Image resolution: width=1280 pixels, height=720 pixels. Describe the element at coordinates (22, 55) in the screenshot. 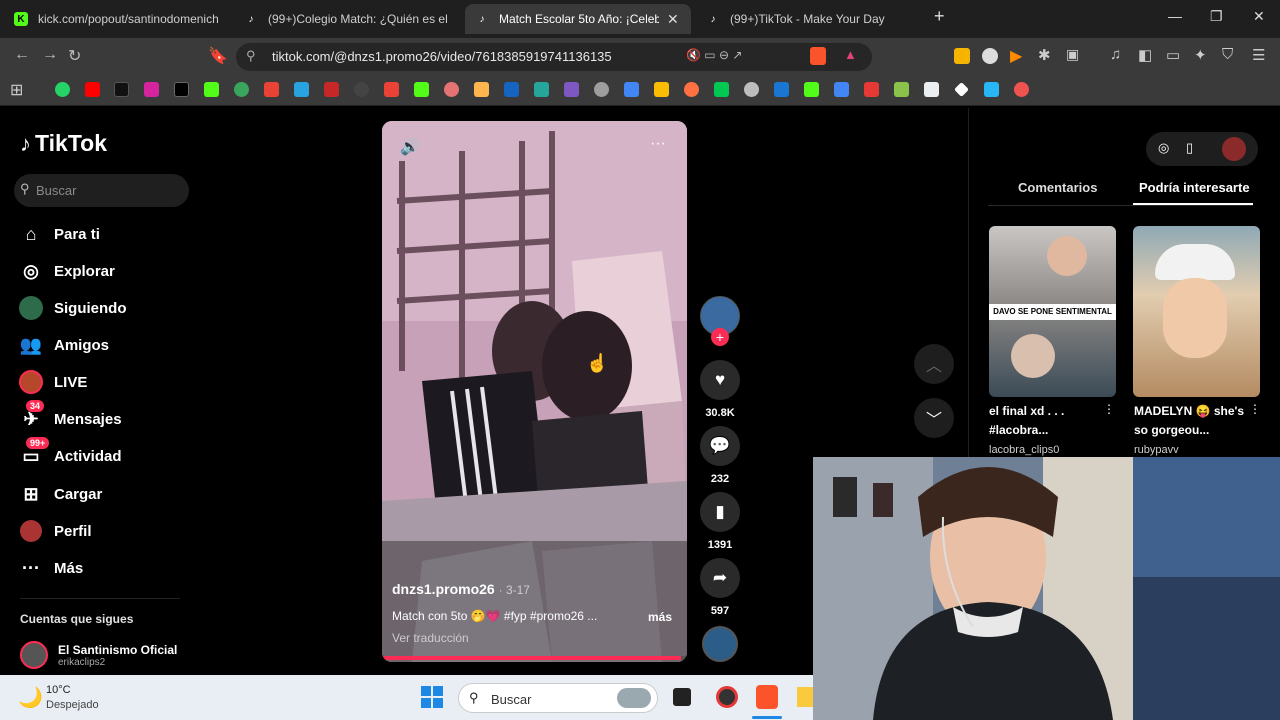

I see `back-icon: ←` at that location.